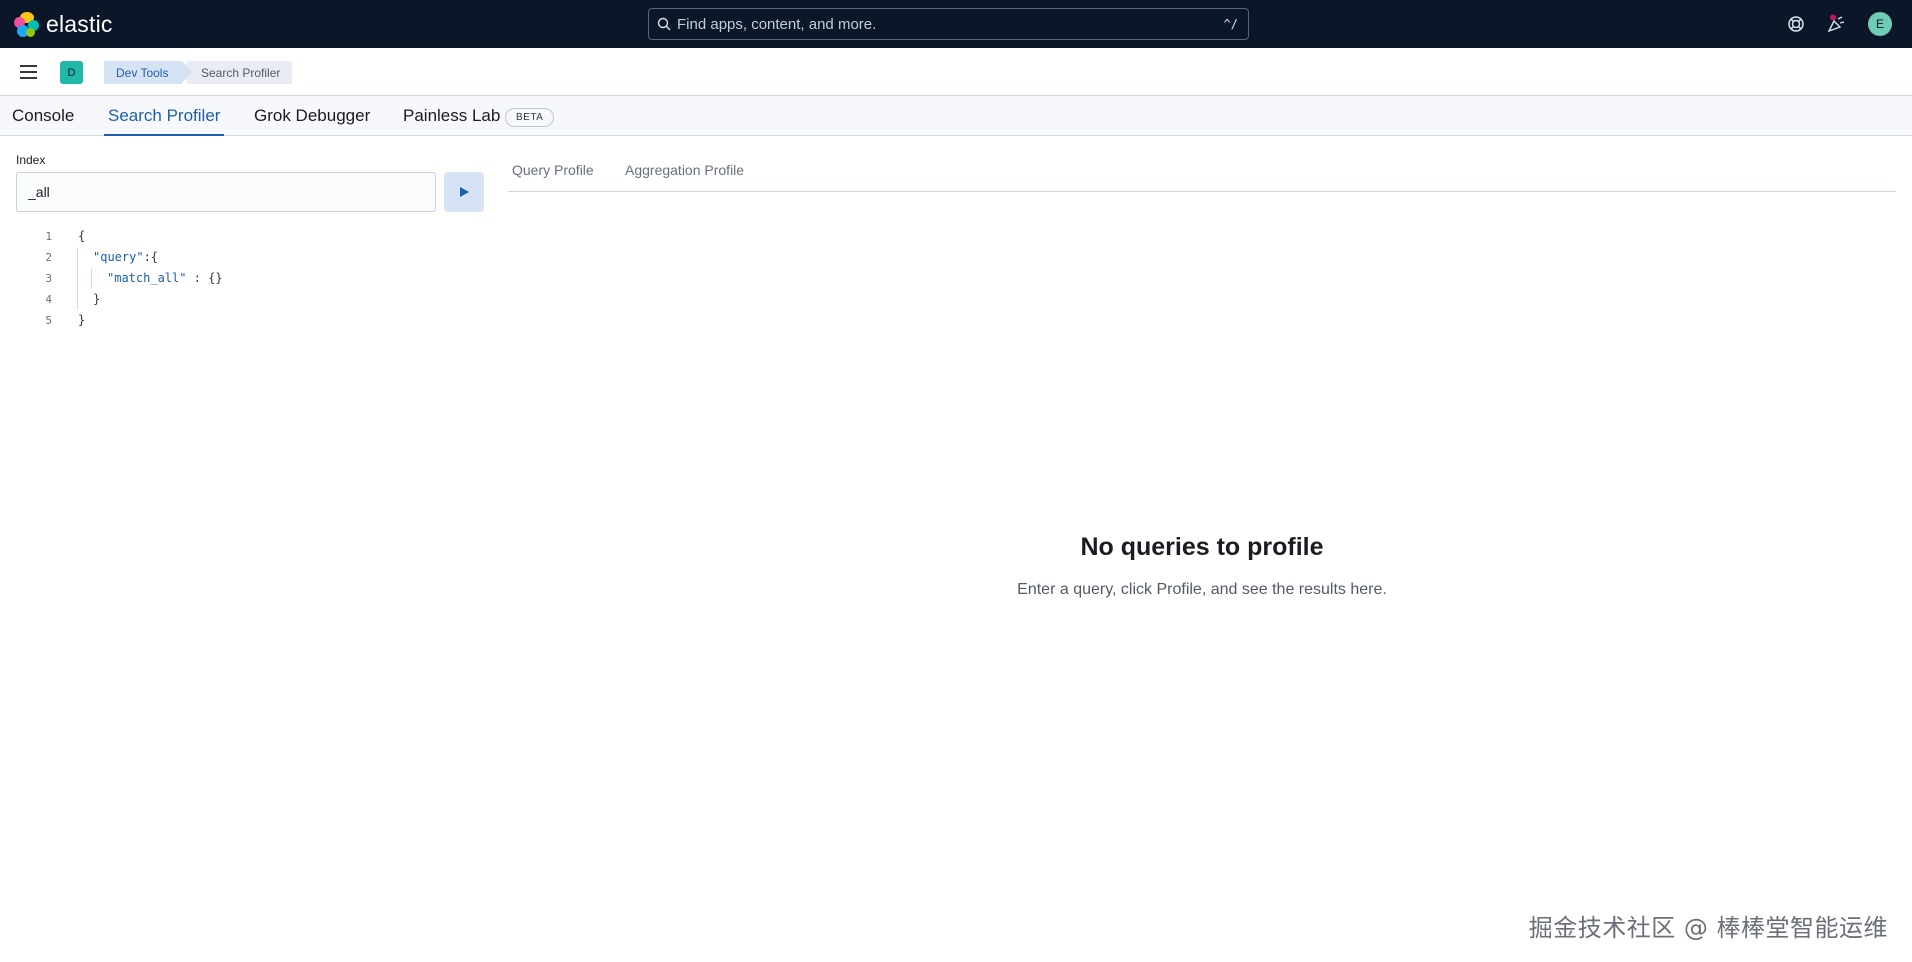 The image size is (1912, 962). What do you see at coordinates (151, 257) in the screenshot?
I see `json-punct: :{` at bounding box center [151, 257].